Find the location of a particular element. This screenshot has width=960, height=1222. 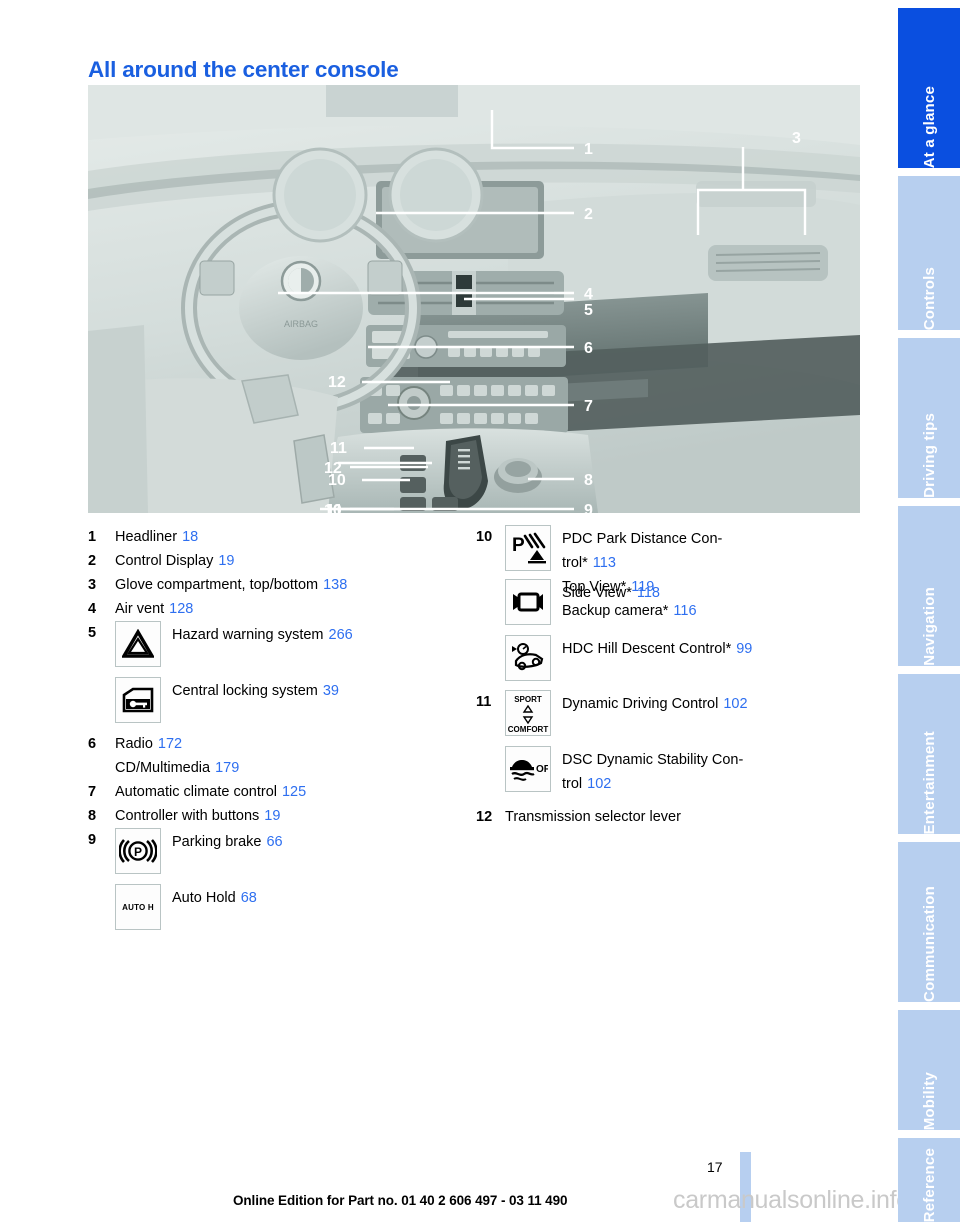

dsc-off-icon: OFF is located at coordinates (528, 769).